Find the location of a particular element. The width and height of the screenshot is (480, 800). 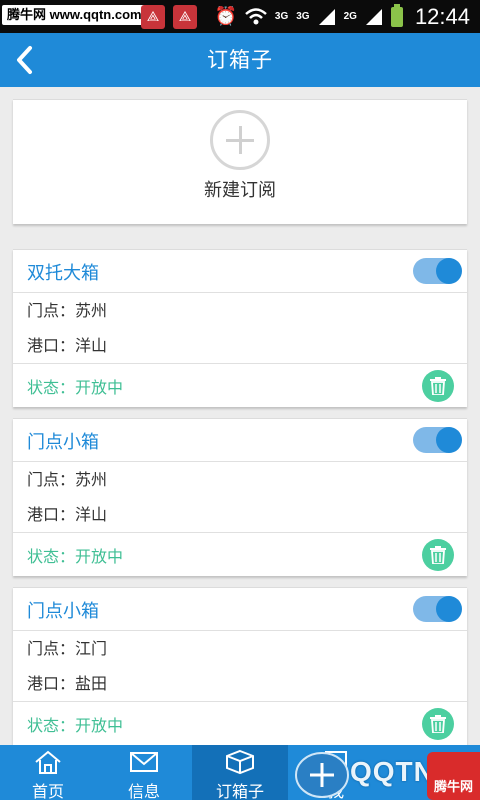

card-header: 双托大箱 is located at coordinates (240, 271).